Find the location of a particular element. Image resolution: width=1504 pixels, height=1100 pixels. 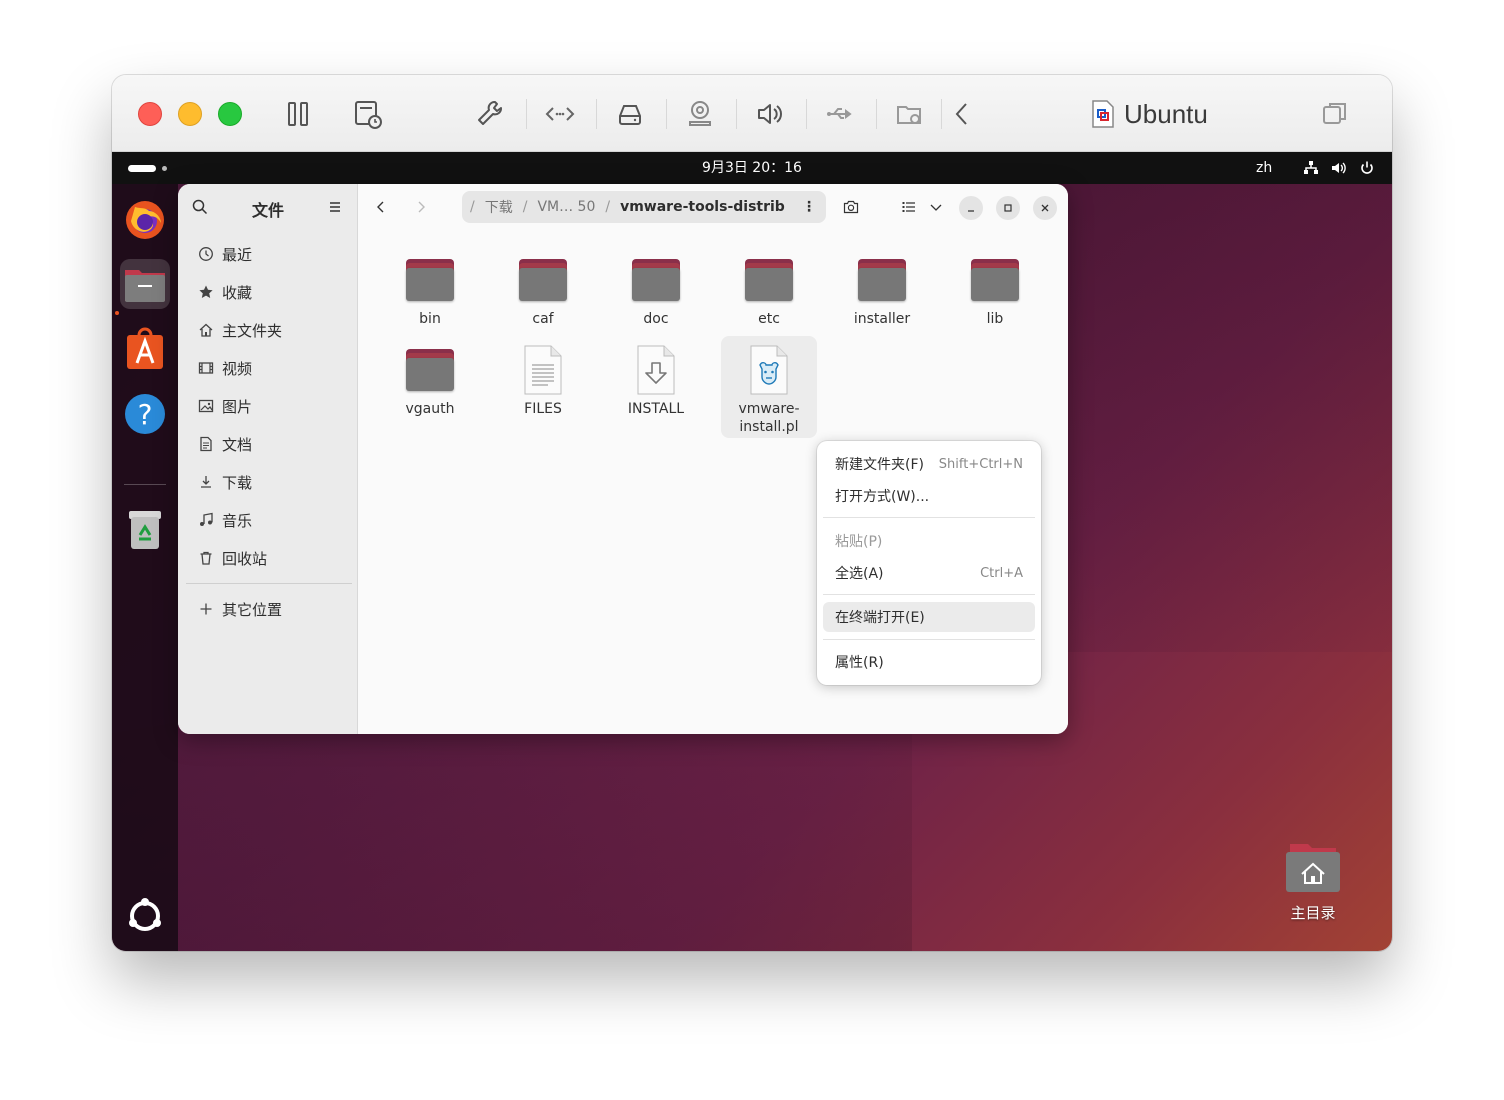

show-apps-icon is located at coordinates (145, 916).